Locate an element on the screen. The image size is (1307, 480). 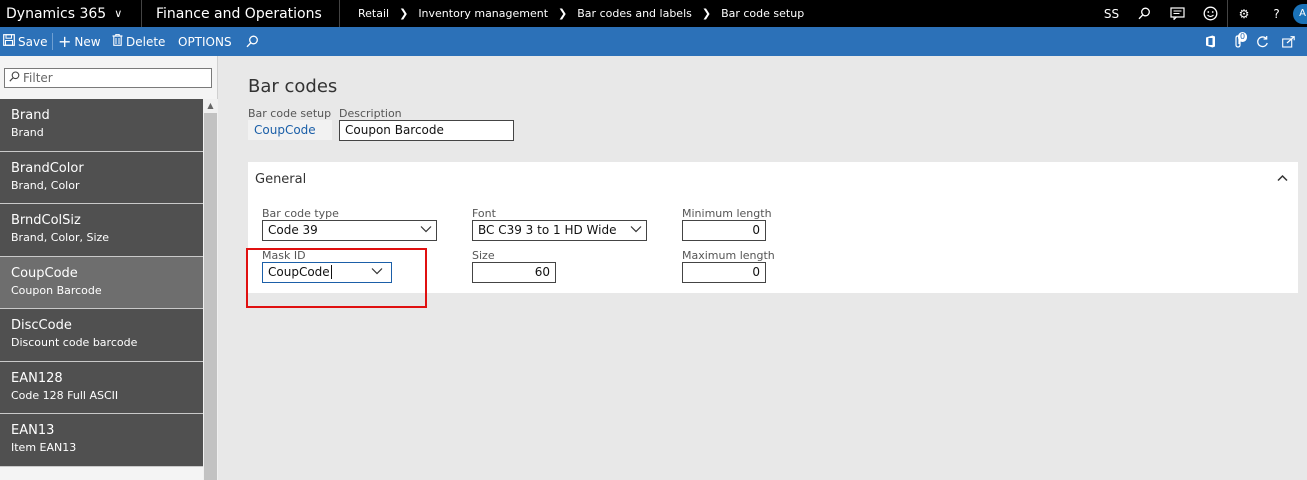
list-item-selected: CoupCode Coupon Barcode is located at coordinates (101, 282).